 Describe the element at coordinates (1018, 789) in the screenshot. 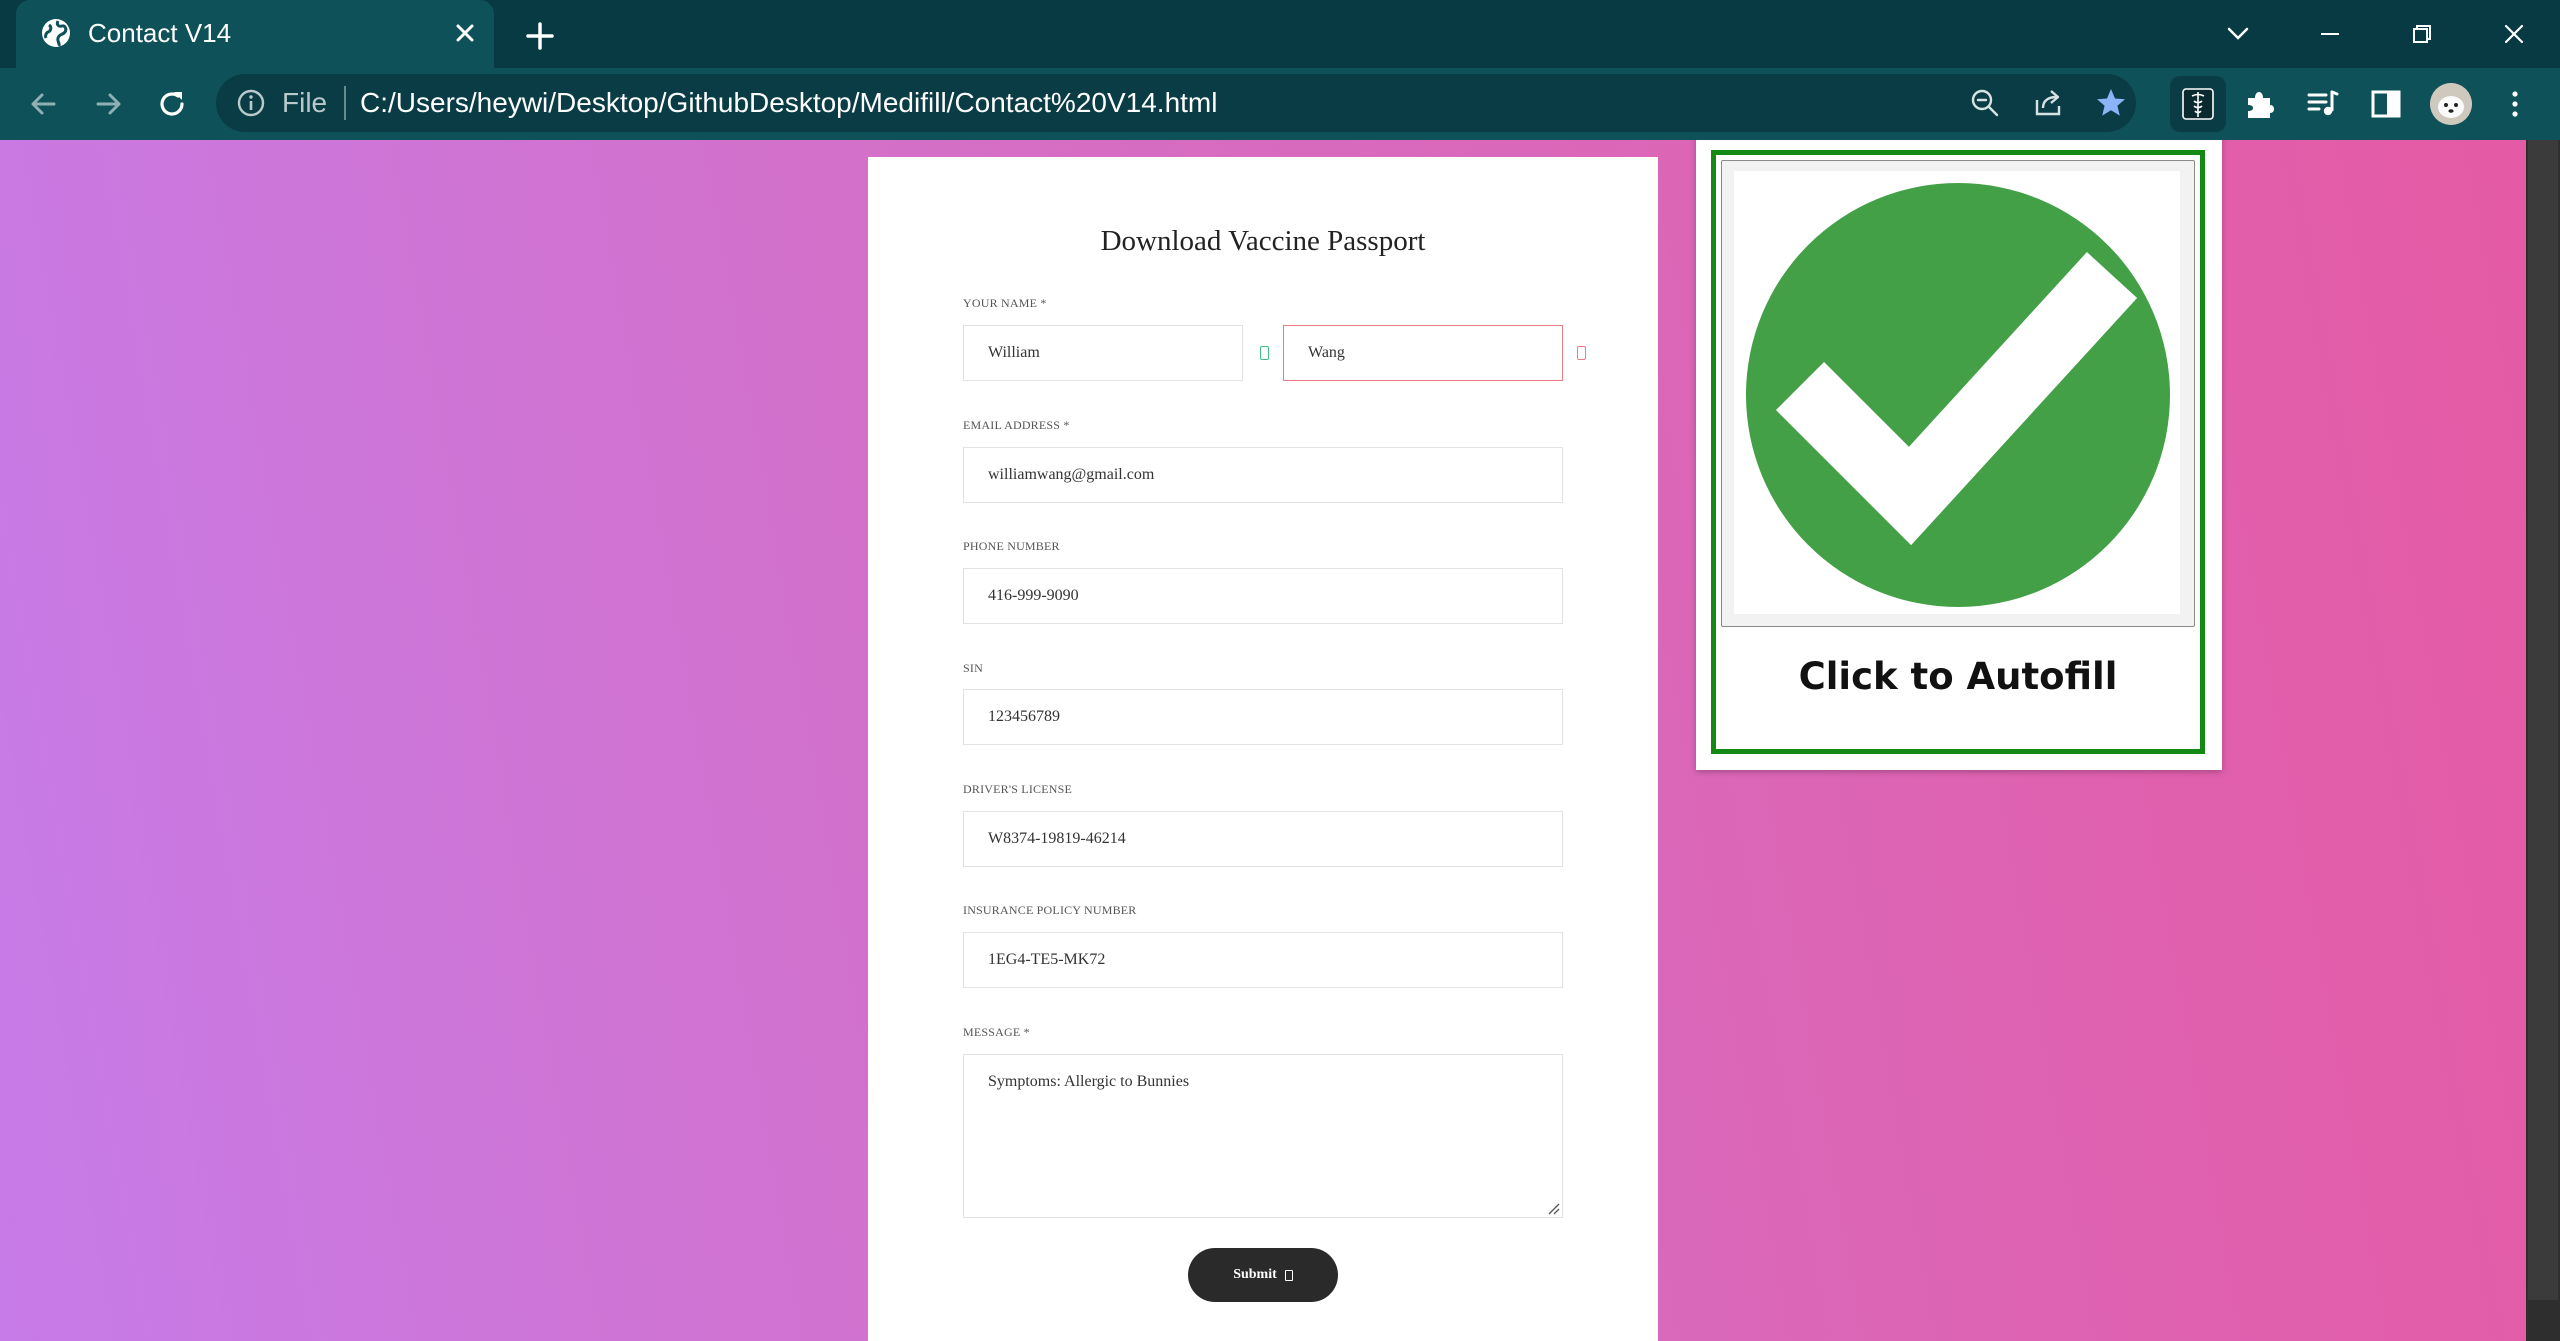

I see `drivers-license-label: DRIVER'S LICENSE` at that location.